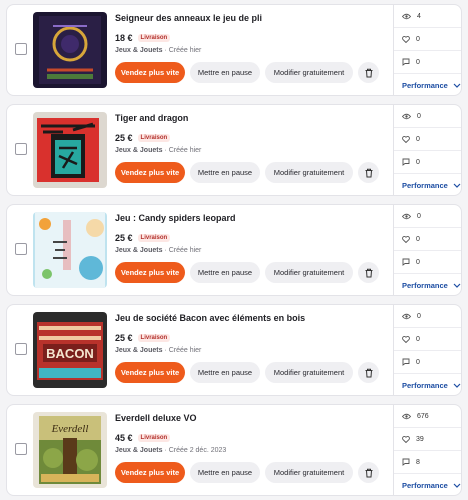 This screenshot has width=468, height=500. Describe the element at coordinates (427, 439) in the screenshot. I see `likes-stat: 39` at that location.